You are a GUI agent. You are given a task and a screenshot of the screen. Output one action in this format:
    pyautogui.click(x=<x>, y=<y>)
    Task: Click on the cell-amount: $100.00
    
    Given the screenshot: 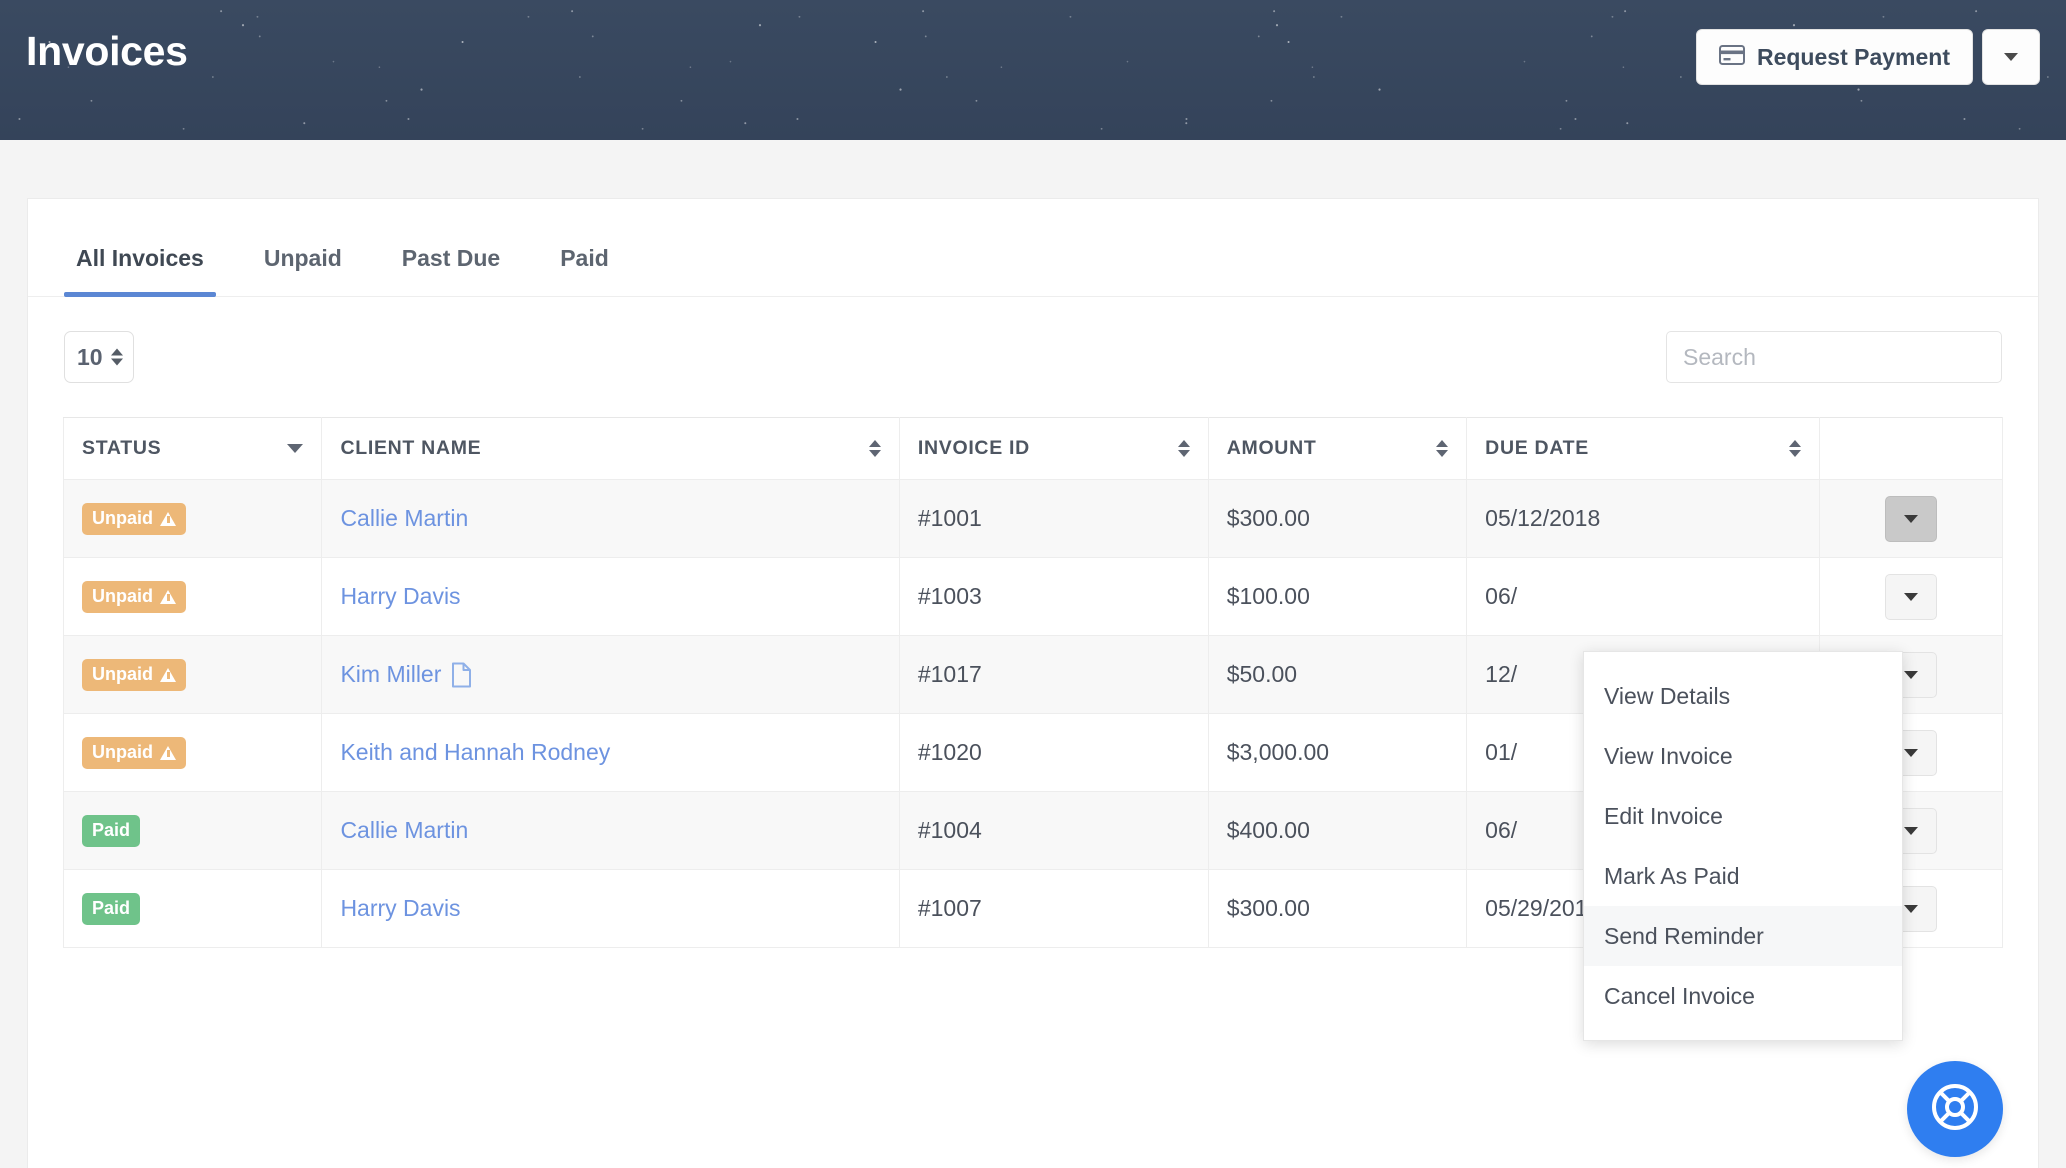 What is the action you would take?
    pyautogui.click(x=1337, y=596)
    